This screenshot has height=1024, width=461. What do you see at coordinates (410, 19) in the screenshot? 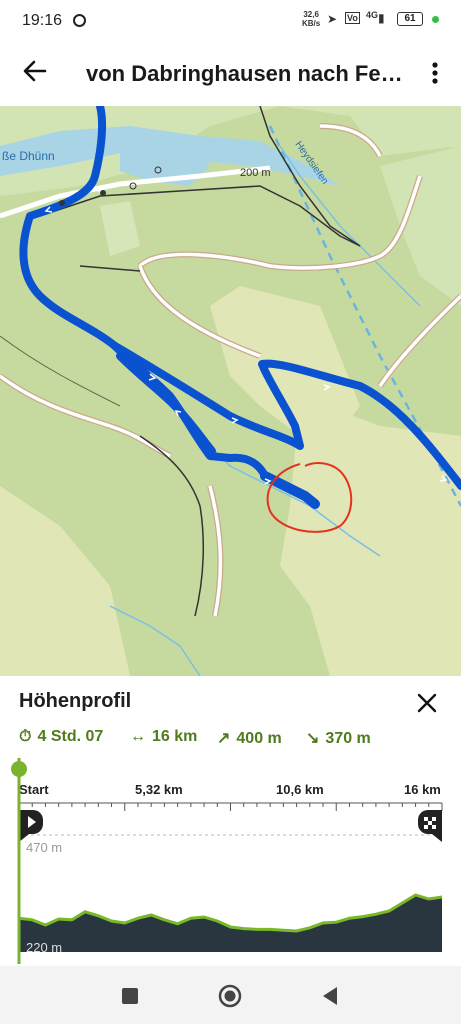
I see `battery-icon: 61` at bounding box center [410, 19].